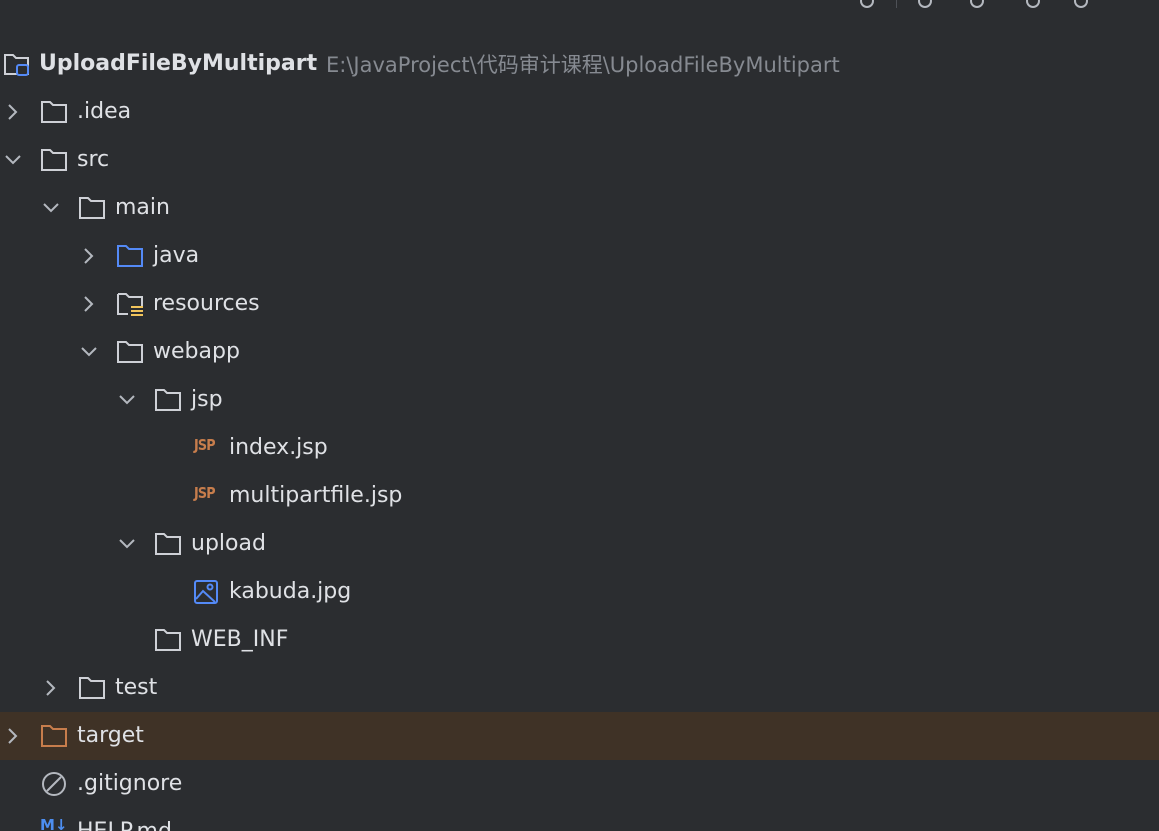 The image size is (1159, 831). Describe the element at coordinates (579, 256) in the screenshot. I see `tree-row-java: java` at that location.